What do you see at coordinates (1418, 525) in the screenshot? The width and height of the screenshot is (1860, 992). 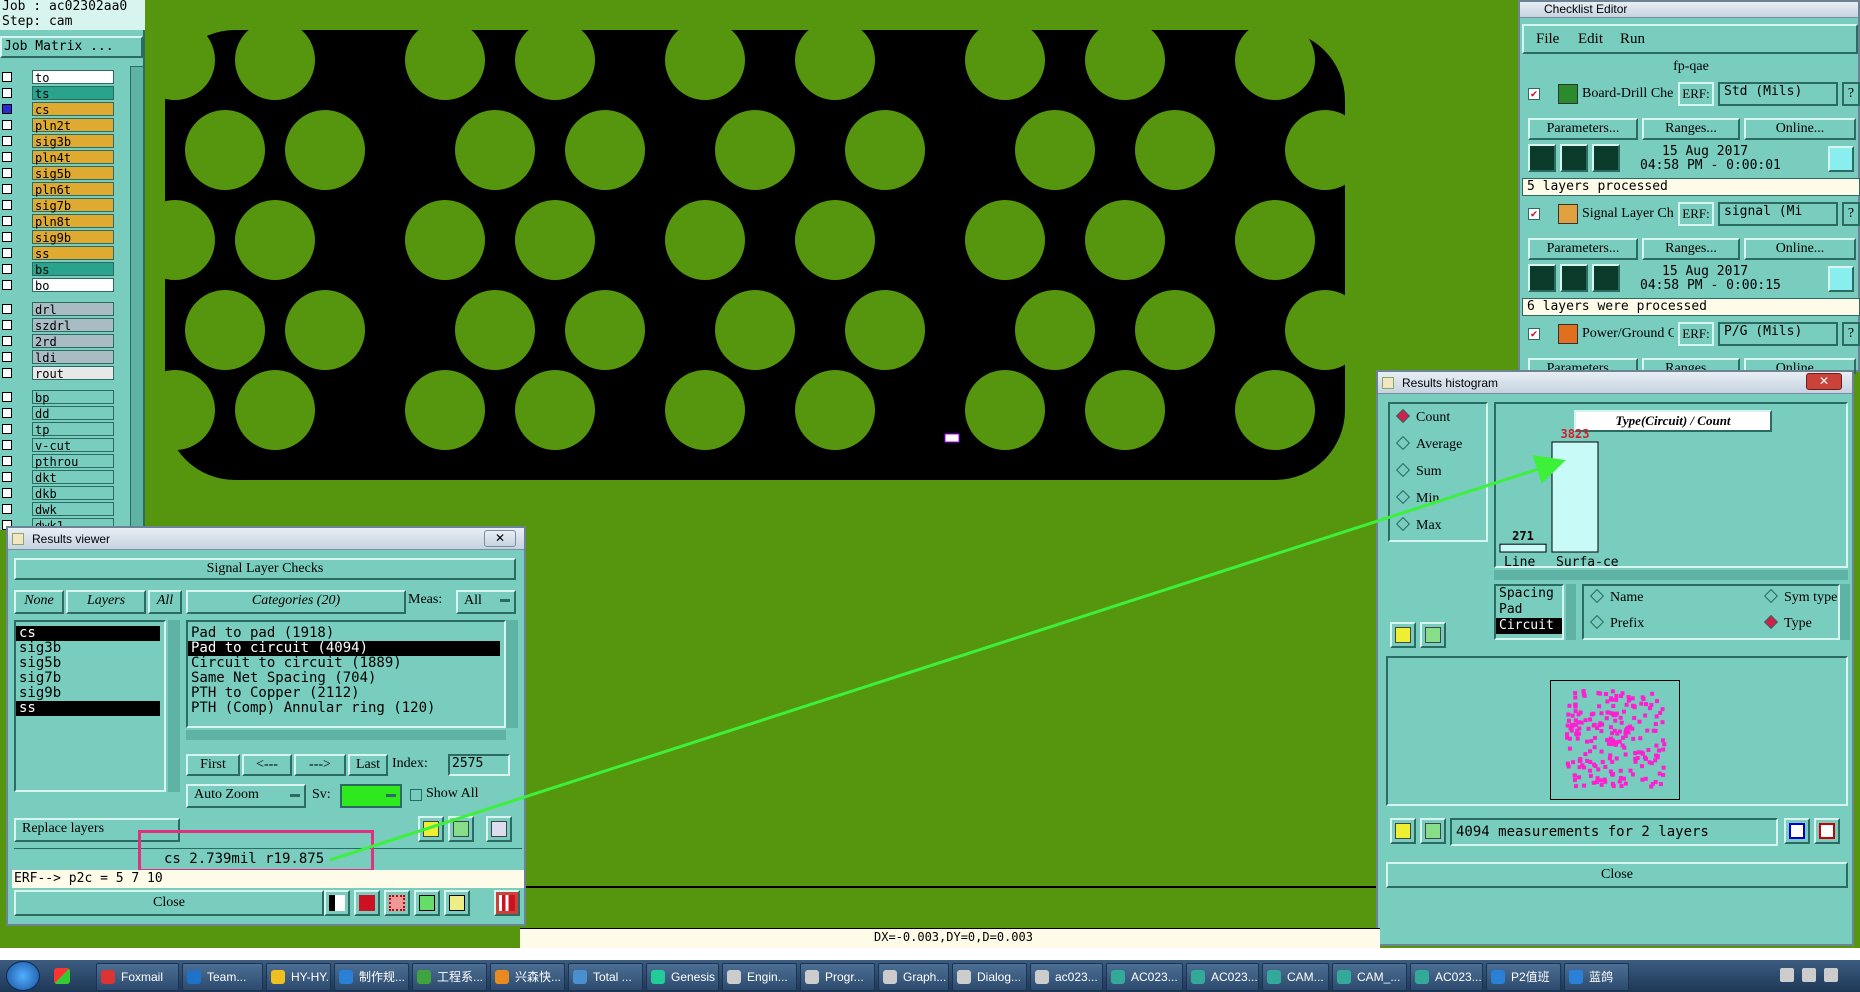 I see `mode-radio-max: Max` at bounding box center [1418, 525].